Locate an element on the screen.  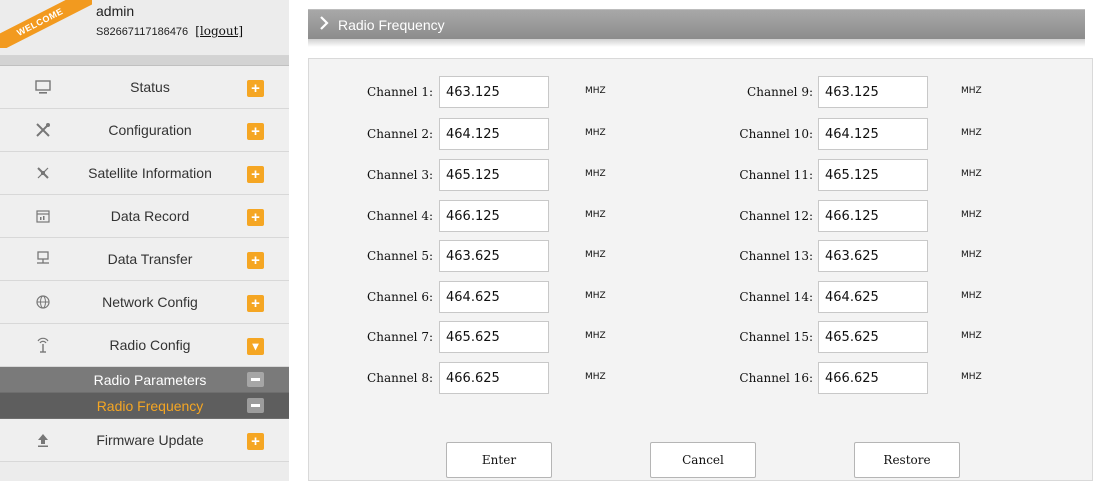
serial-number: S82667117186476 is located at coordinates (142, 32).